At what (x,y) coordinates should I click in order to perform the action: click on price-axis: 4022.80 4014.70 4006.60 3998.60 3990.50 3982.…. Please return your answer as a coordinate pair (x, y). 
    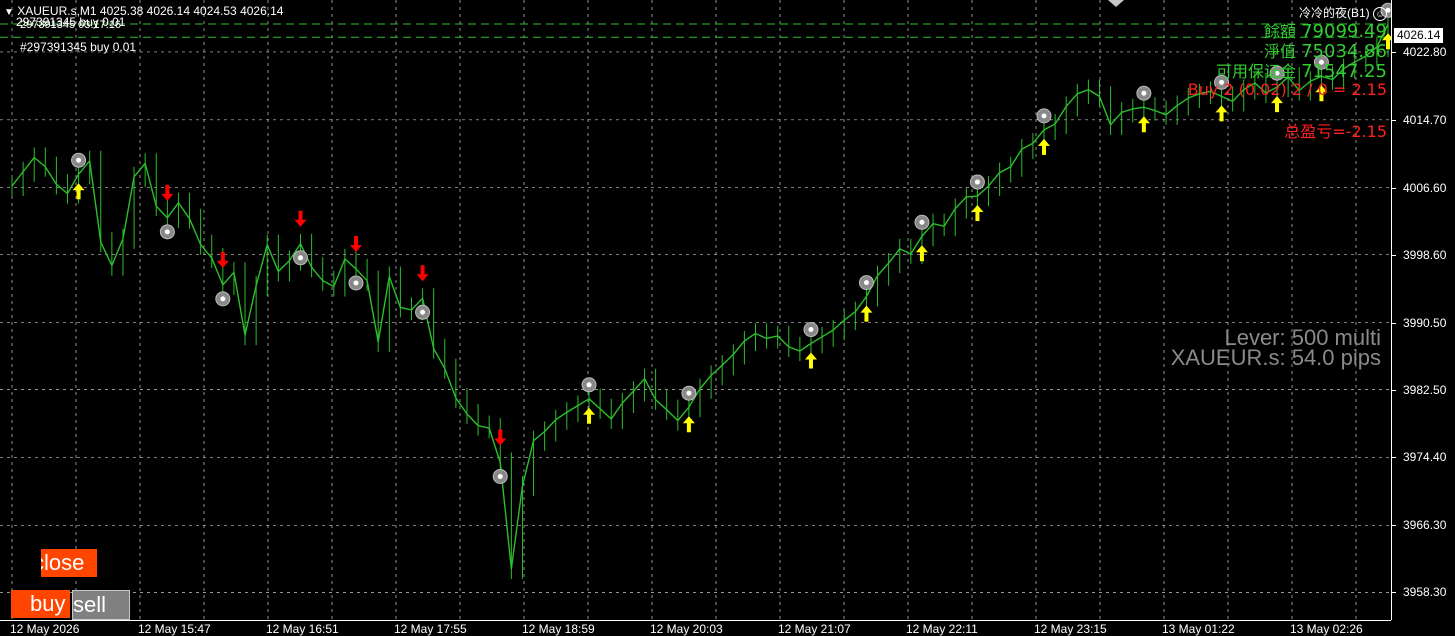
    Looking at the image, I should click on (1423, 310).